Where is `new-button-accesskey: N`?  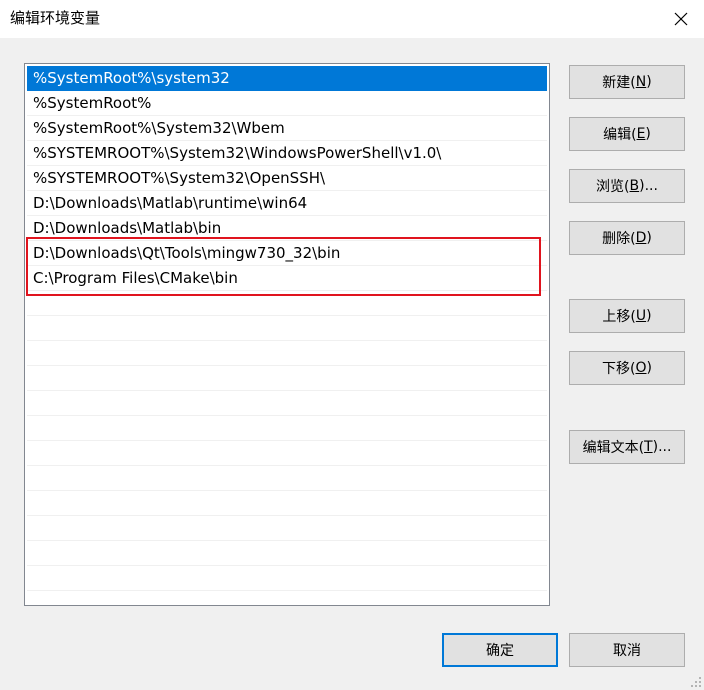 new-button-accesskey: N is located at coordinates (641, 82).